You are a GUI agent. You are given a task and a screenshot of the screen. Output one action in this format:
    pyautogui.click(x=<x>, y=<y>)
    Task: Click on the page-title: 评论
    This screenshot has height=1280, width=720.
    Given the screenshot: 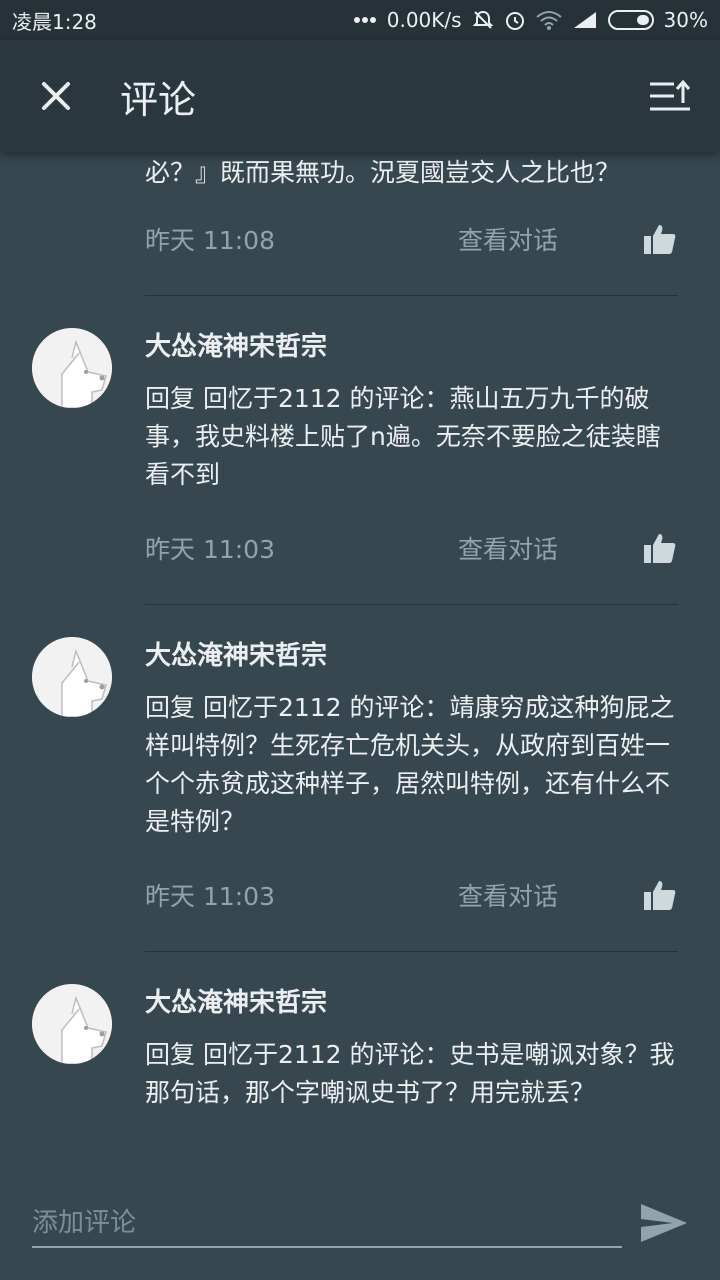 What is the action you would take?
    pyautogui.click(x=158, y=99)
    